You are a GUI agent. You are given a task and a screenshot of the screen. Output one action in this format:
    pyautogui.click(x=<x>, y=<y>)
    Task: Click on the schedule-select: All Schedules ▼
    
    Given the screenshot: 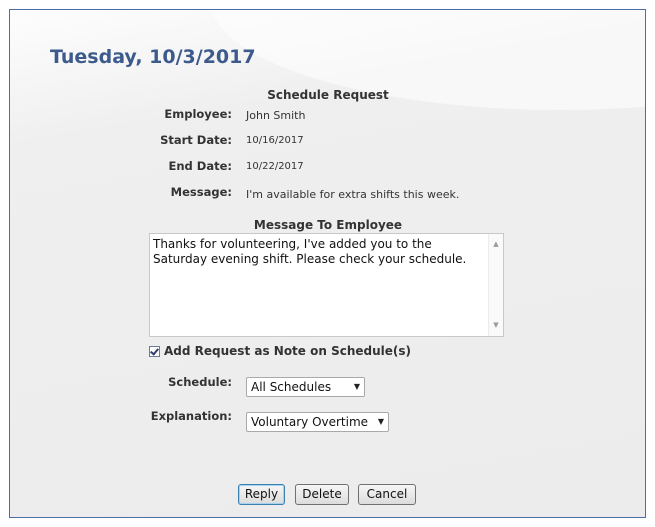 What is the action you would take?
    pyautogui.click(x=305, y=387)
    